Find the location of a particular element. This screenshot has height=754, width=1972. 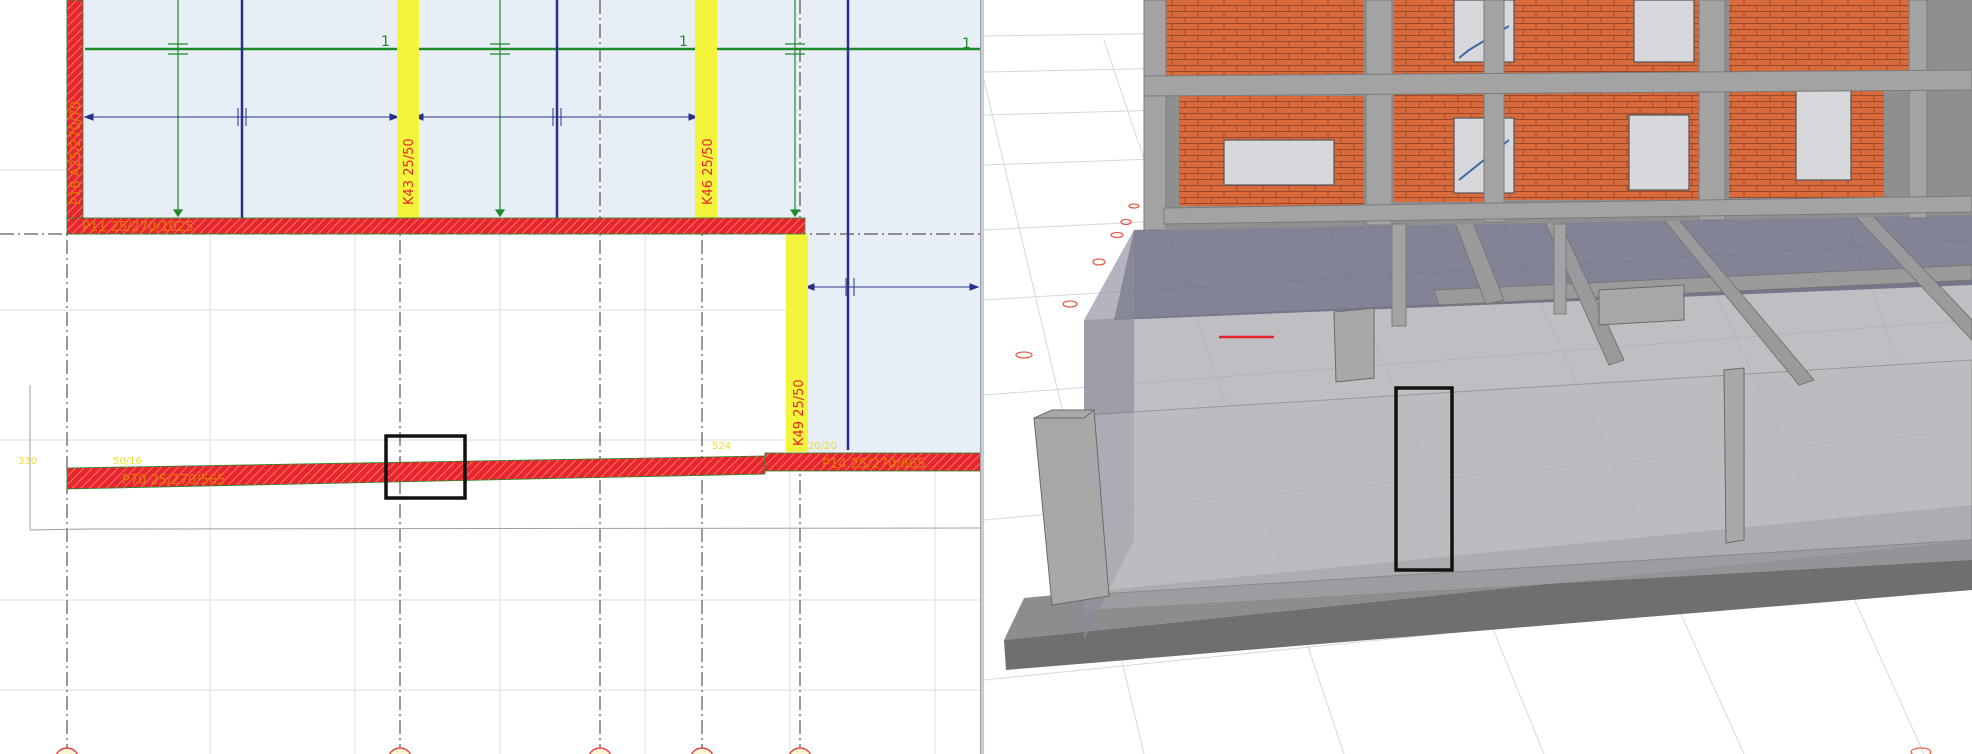

right-slab is located at coordinates (893, 338).